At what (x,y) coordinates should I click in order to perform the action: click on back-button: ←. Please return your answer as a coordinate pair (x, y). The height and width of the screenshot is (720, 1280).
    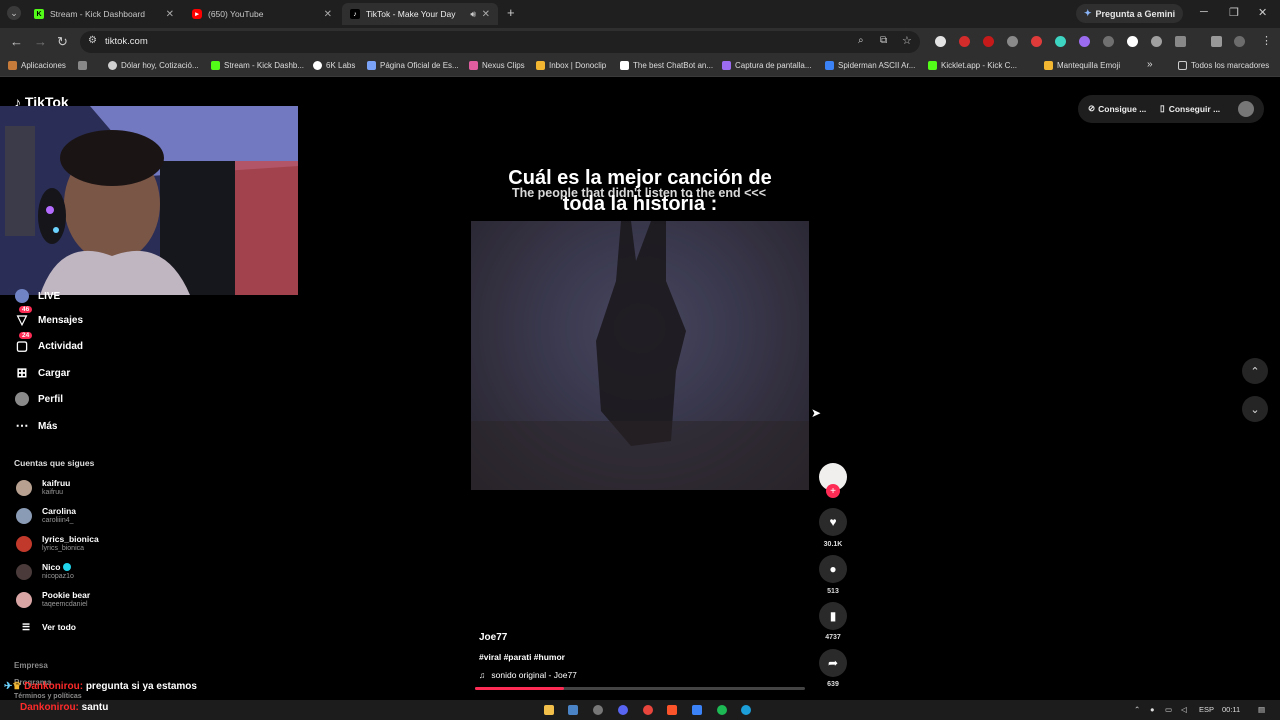
    Looking at the image, I should click on (16, 41).